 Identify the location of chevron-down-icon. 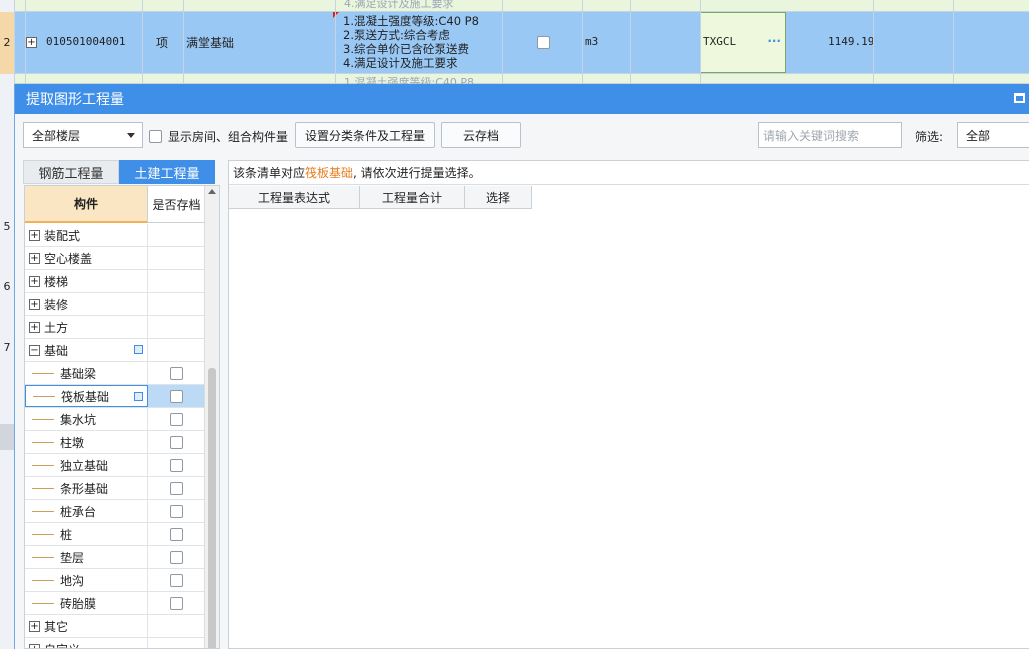
(131, 135).